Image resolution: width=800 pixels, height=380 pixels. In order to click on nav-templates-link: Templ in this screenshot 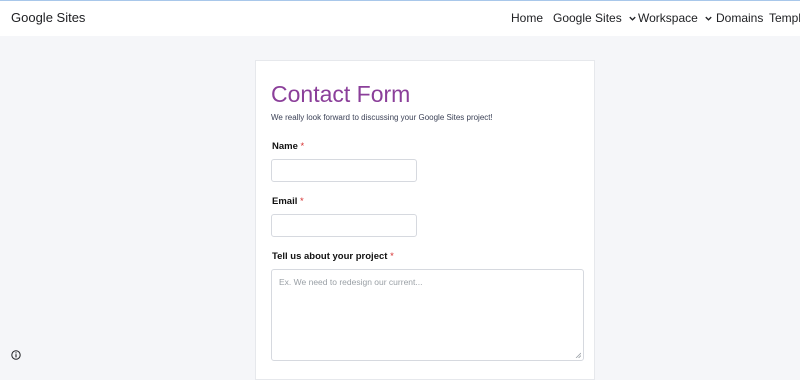, I will do `click(784, 18)`.